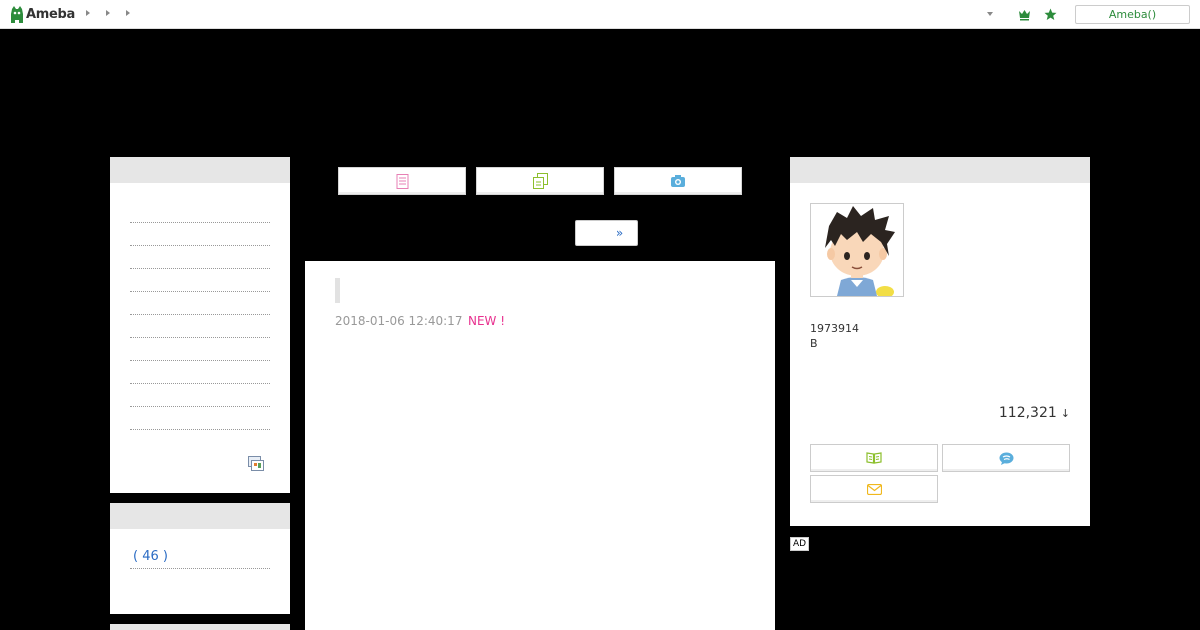 The image size is (1200, 630). What do you see at coordinates (487, 321) in the screenshot?
I see `new-badge: NEW !` at bounding box center [487, 321].